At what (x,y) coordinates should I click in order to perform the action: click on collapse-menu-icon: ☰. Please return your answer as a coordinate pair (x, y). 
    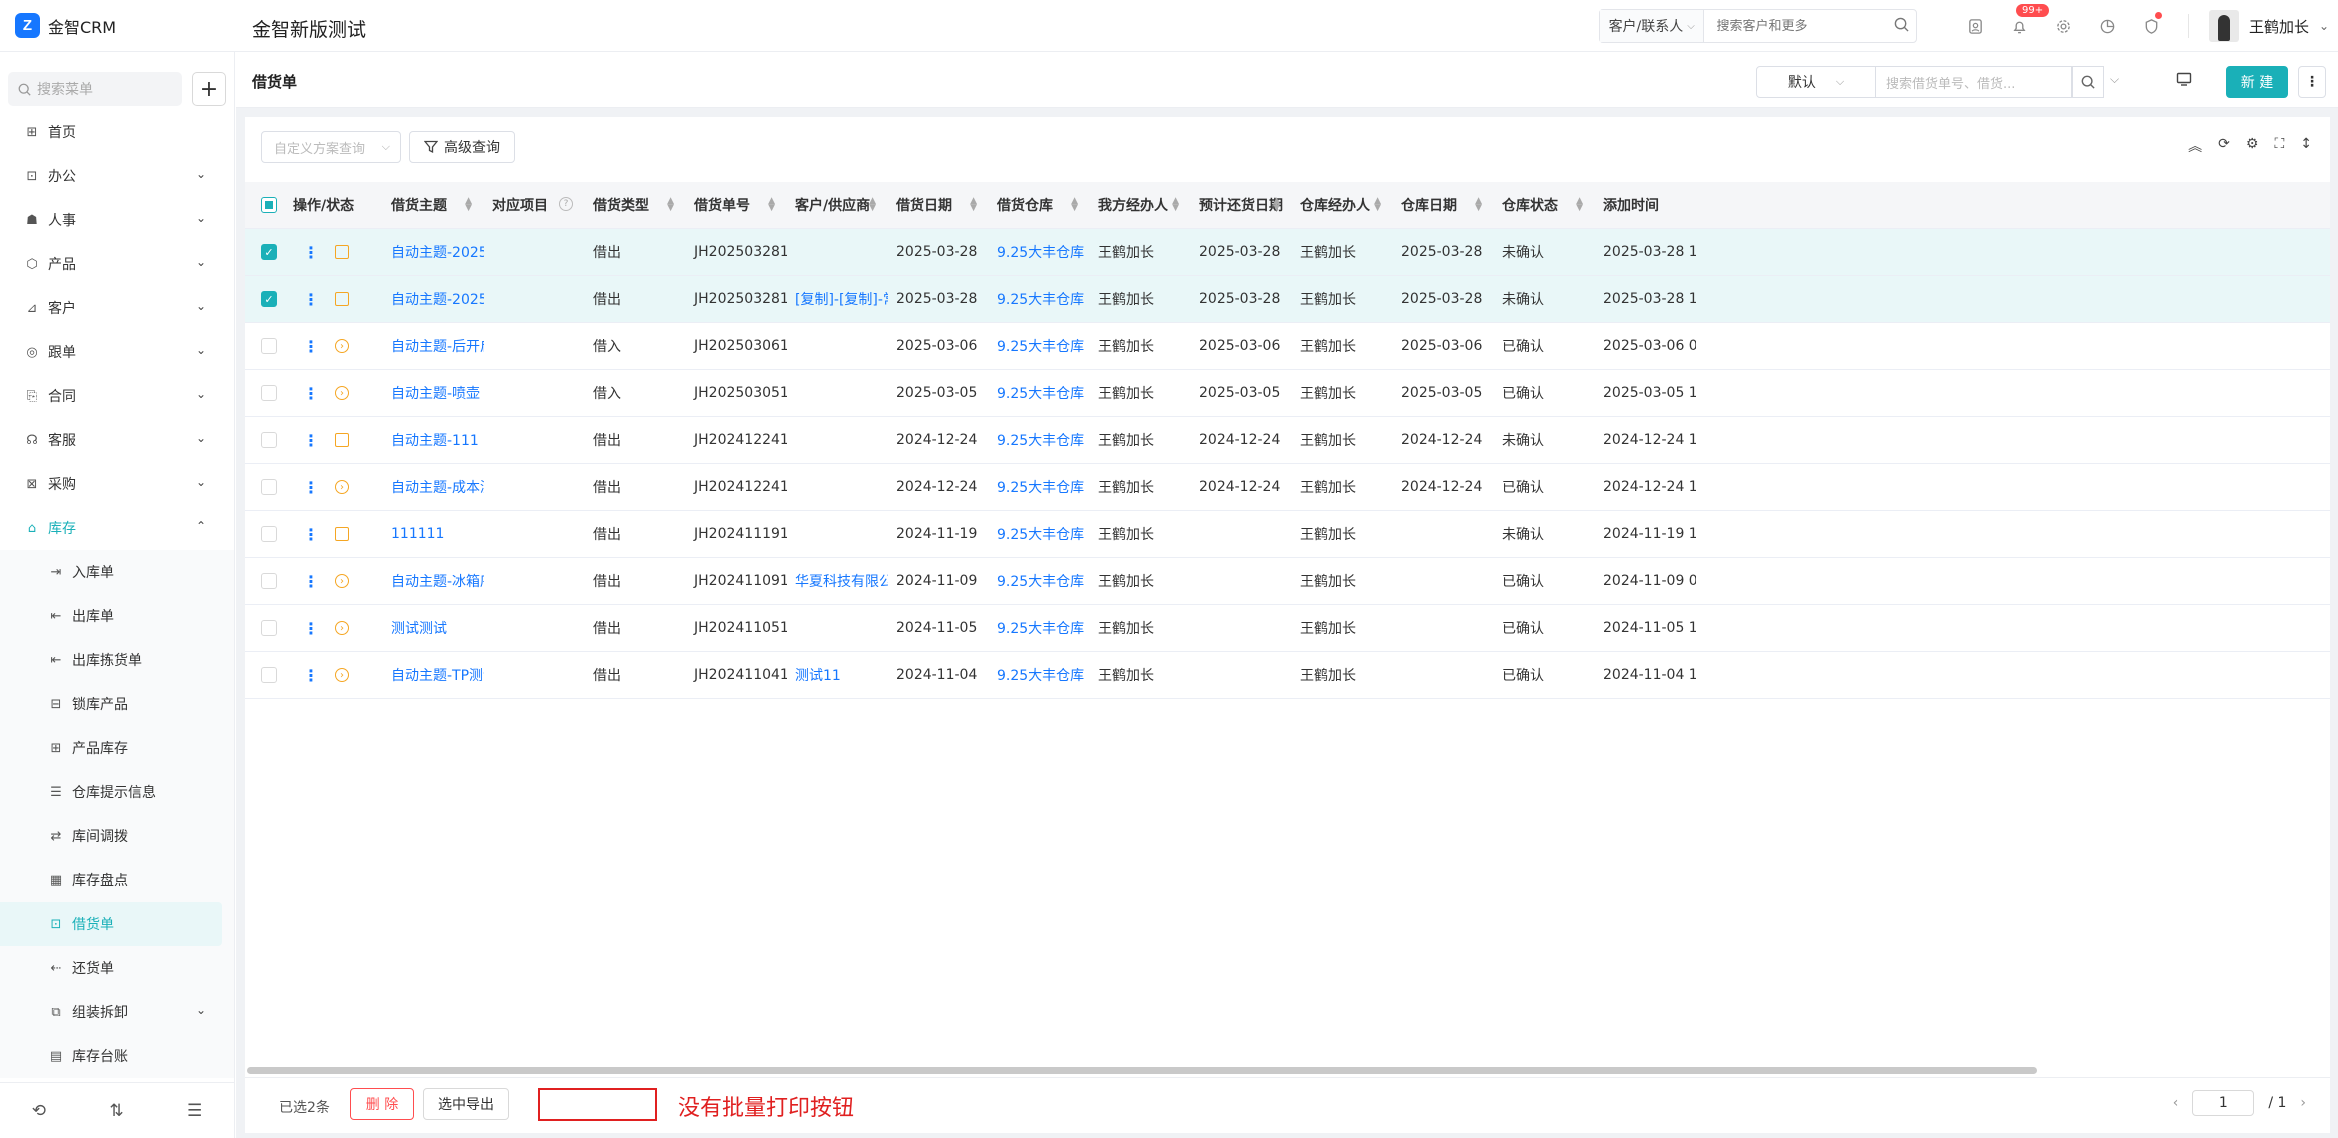
    Looking at the image, I should click on (194, 1111).